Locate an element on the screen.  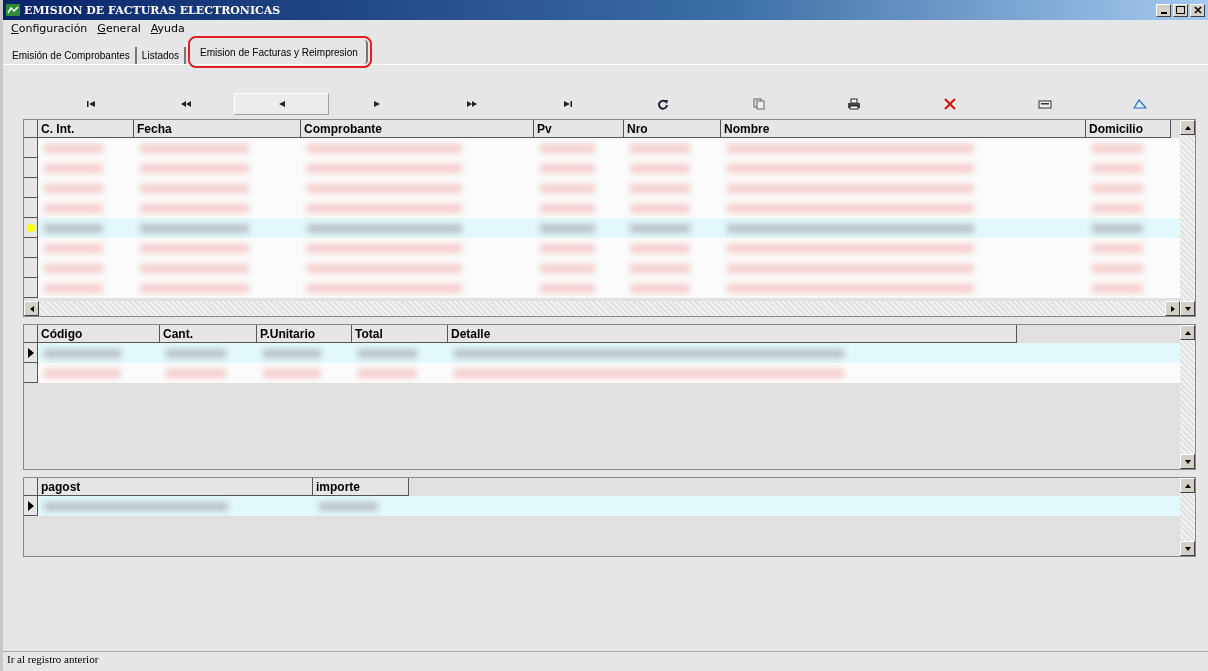
column-header: Nro is located at coordinates (672, 129).